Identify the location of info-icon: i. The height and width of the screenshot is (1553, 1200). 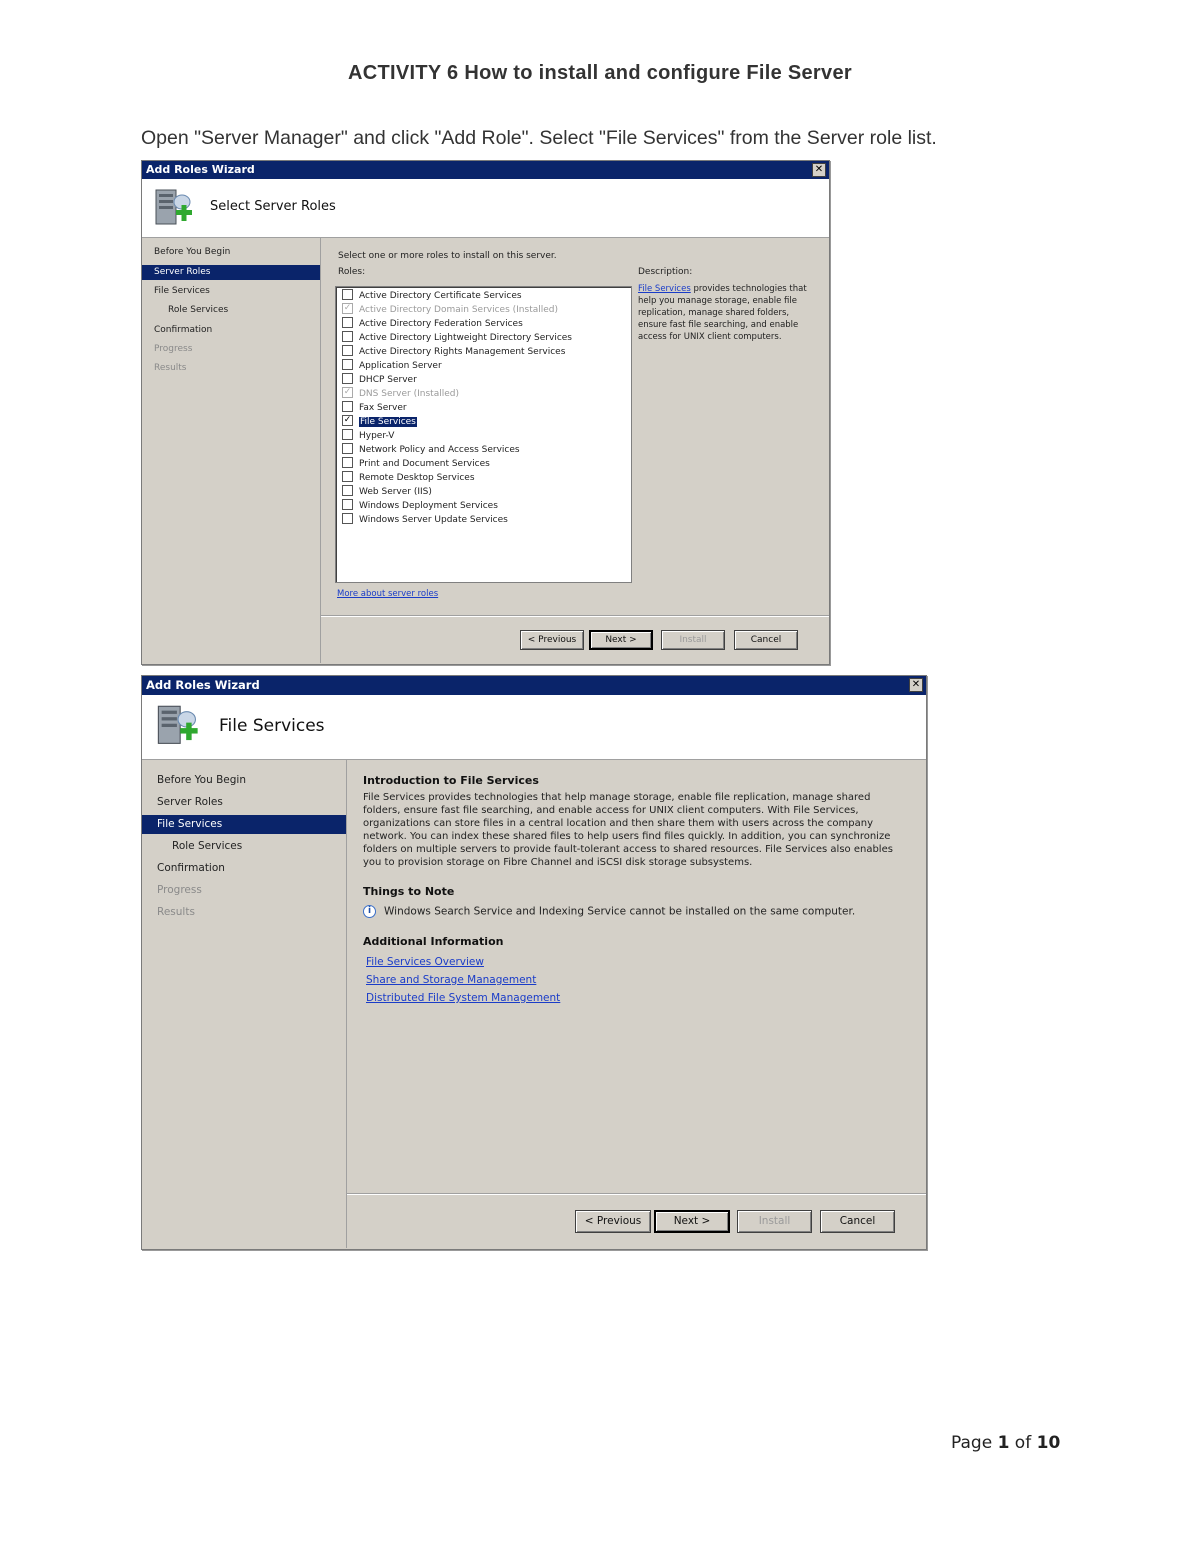
(369, 911).